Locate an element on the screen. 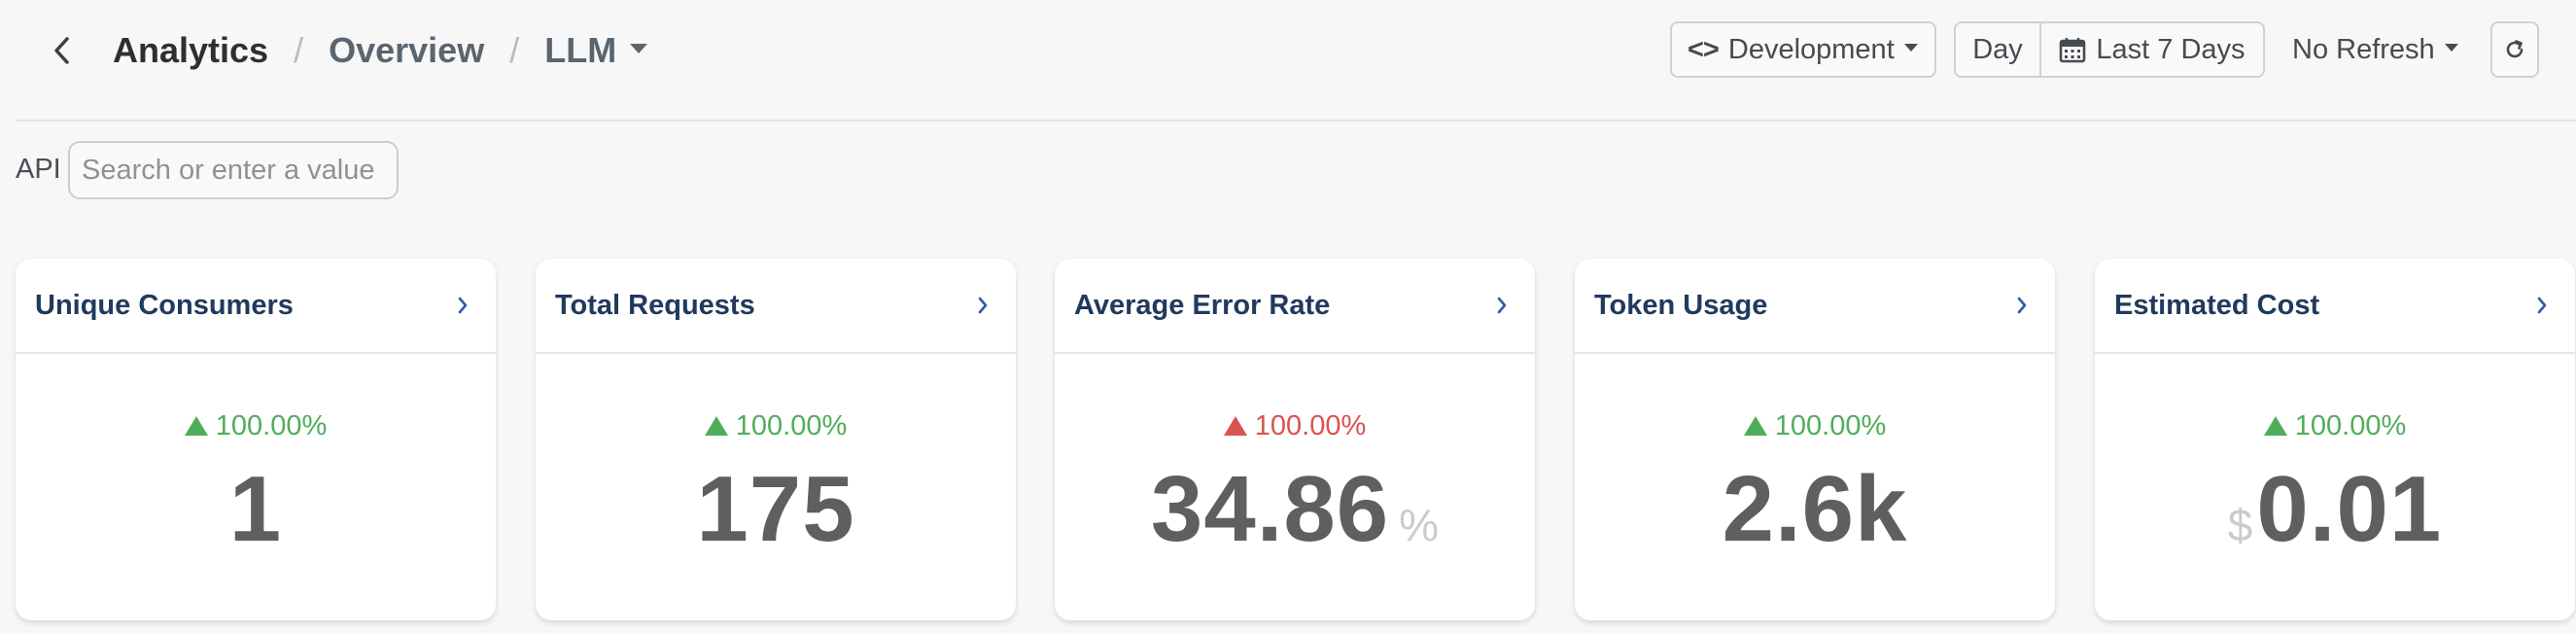  back-button is located at coordinates (62, 51).